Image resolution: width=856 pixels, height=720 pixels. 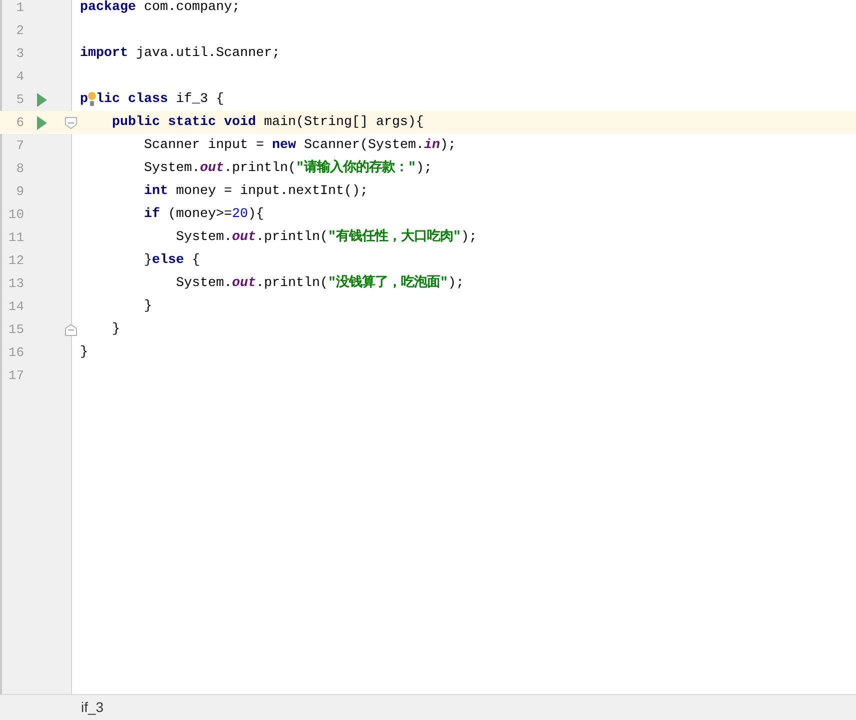 I want to click on code-line: System.out.println("没钱算了，吃泡面");, so click(x=319, y=283).